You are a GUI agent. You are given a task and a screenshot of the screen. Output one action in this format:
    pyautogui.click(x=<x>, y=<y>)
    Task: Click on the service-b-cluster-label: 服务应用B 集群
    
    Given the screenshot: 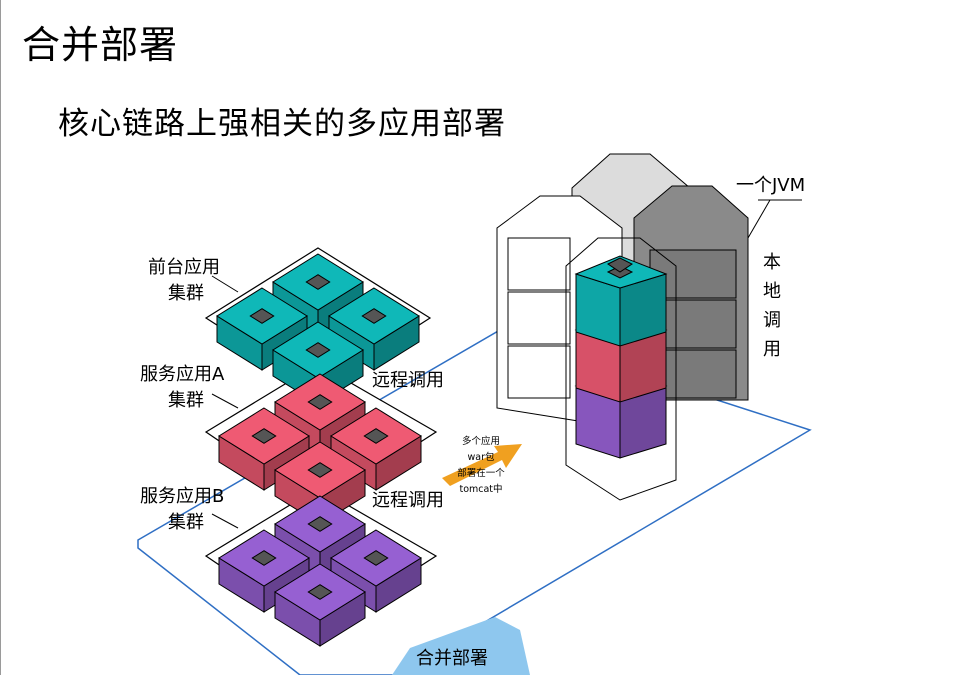 What is the action you would take?
    pyautogui.click(x=182, y=509)
    